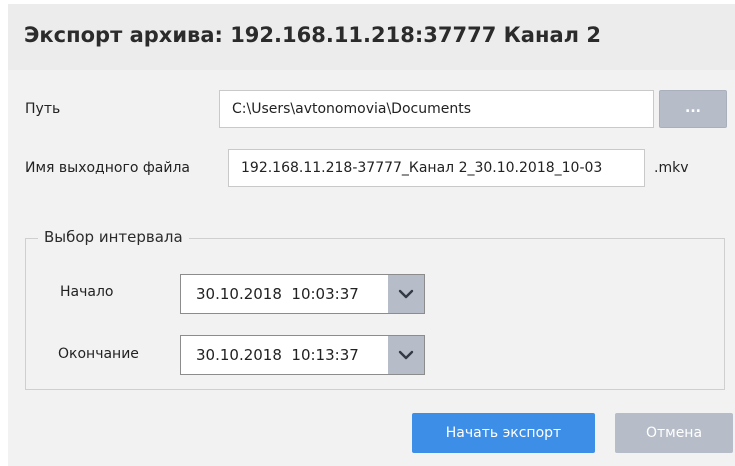  What do you see at coordinates (436, 109) in the screenshot?
I see `path-input: C:\Users\avtonomovia\Documents` at bounding box center [436, 109].